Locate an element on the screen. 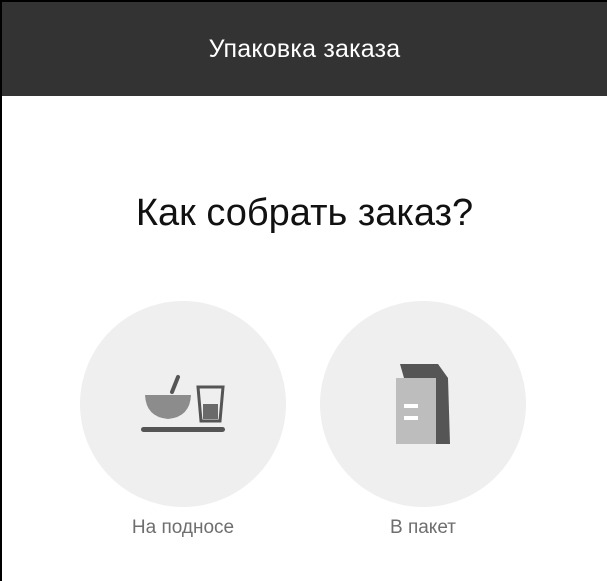 The width and height of the screenshot is (607, 581). option-bag-circle is located at coordinates (423, 404).